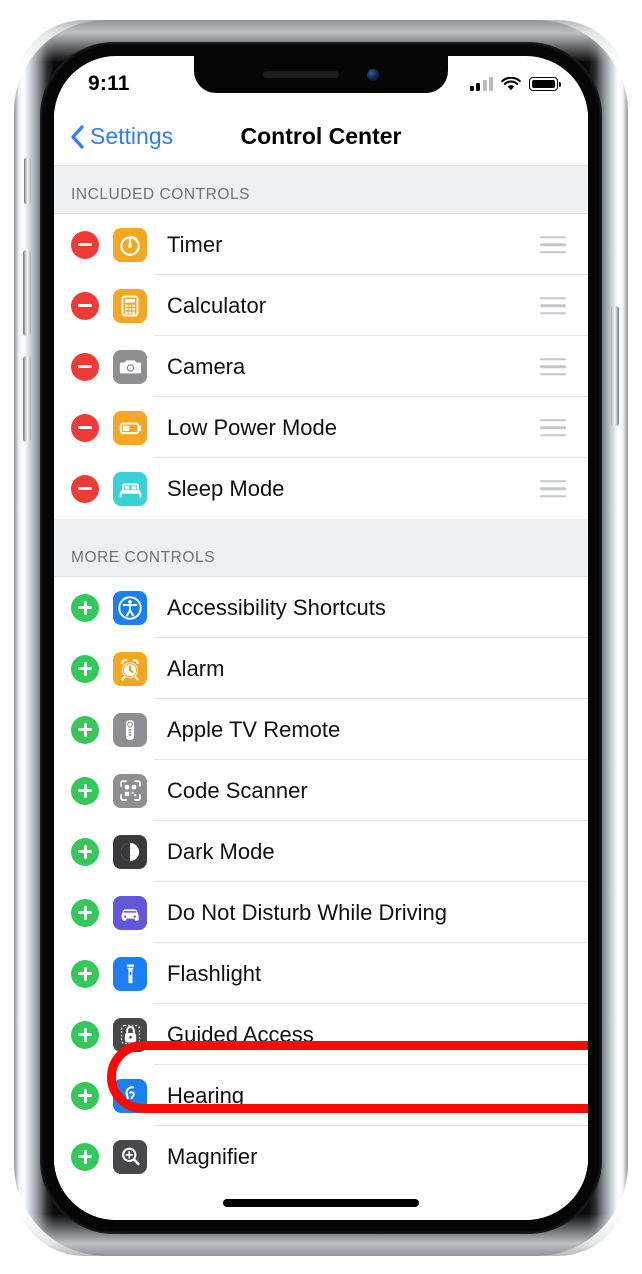  I want to click on control-row: Flashlight, so click(321, 973).